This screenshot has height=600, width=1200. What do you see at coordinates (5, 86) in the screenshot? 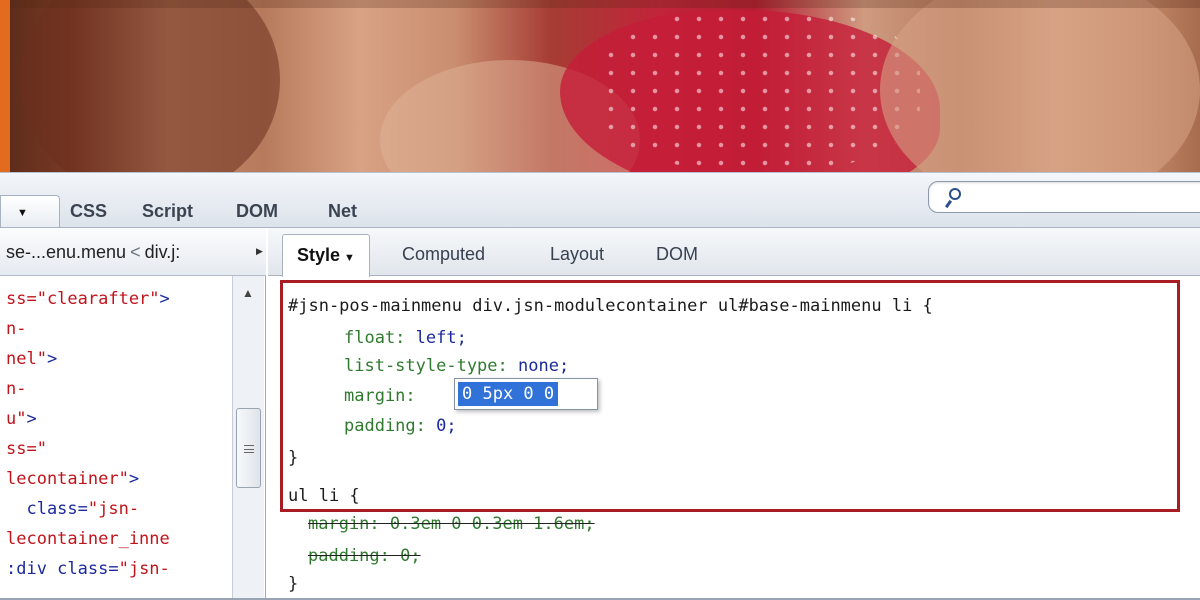
I see `photo-edge` at bounding box center [5, 86].